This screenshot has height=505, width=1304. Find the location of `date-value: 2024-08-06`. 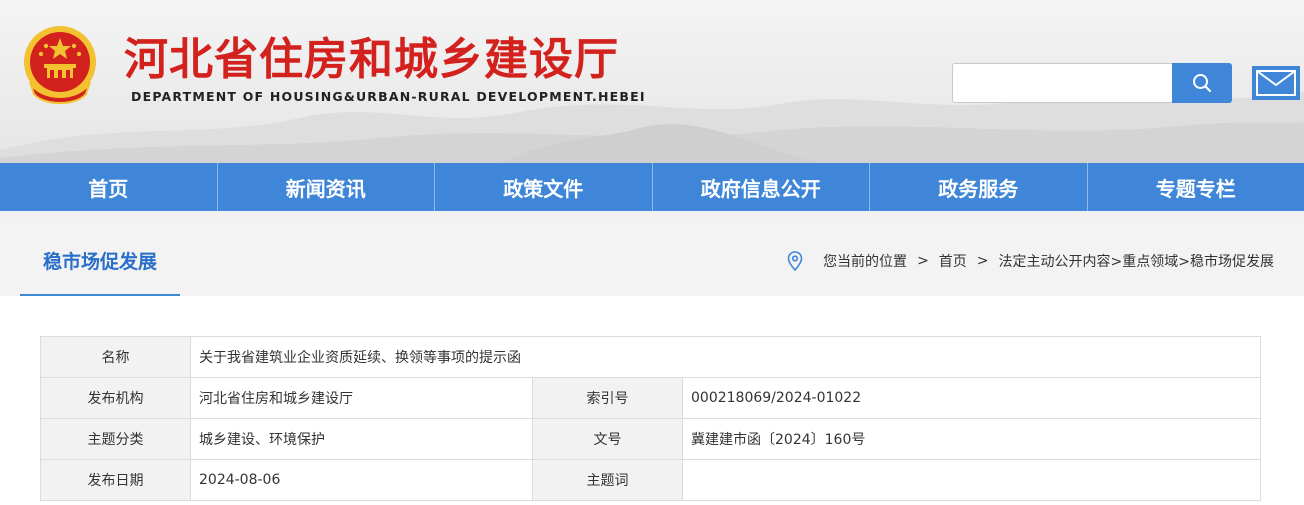

date-value: 2024-08-06 is located at coordinates (361, 480).